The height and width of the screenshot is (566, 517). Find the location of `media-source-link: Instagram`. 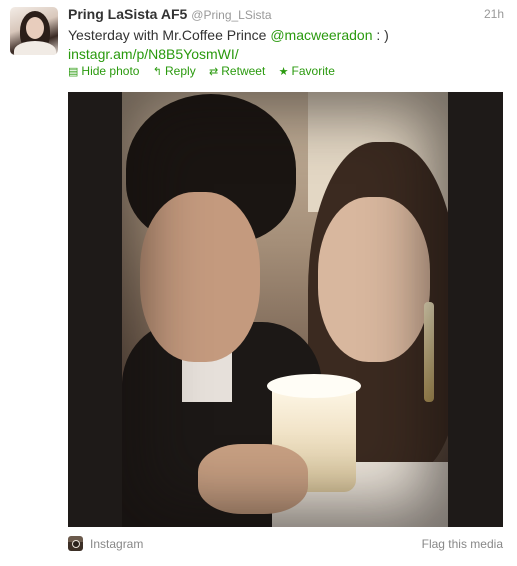

media-source-link: Instagram is located at coordinates (116, 544).